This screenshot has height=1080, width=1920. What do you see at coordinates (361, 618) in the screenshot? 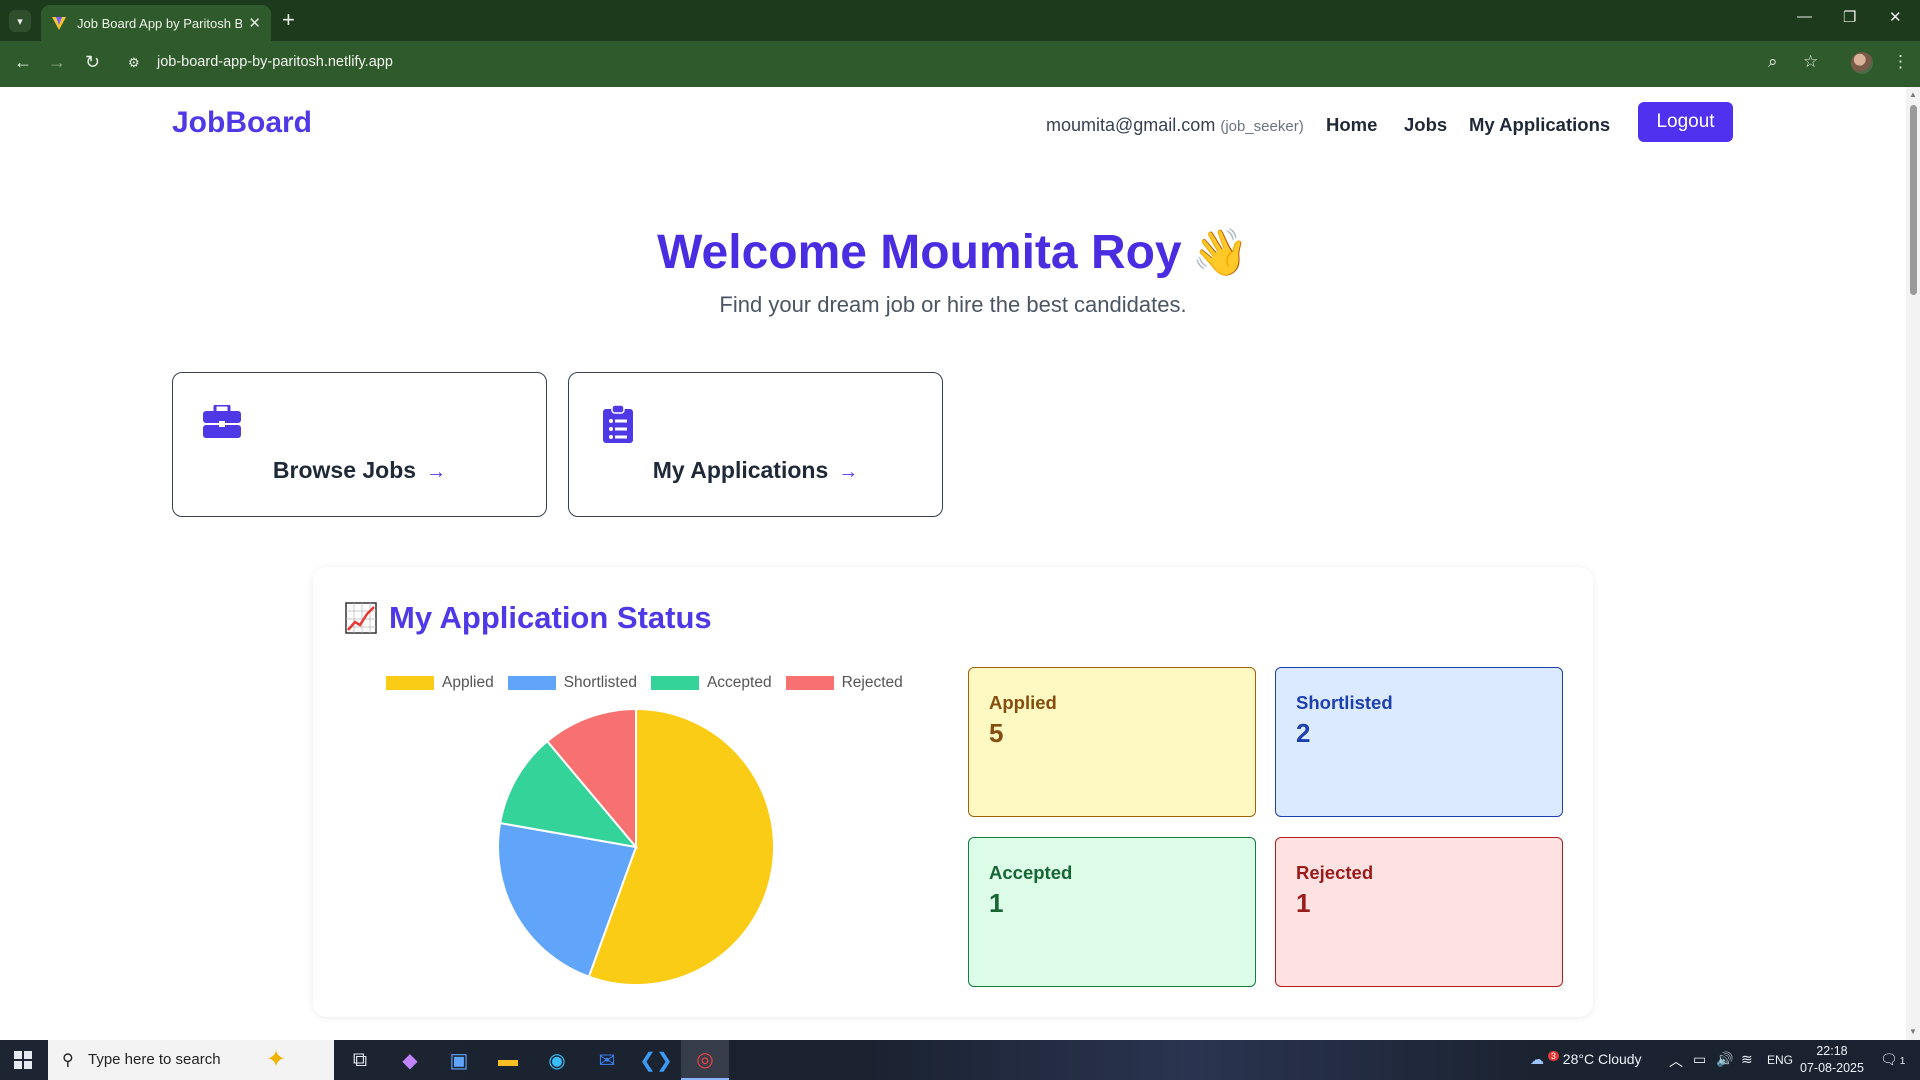
I see `chart-increasing-icon` at bounding box center [361, 618].